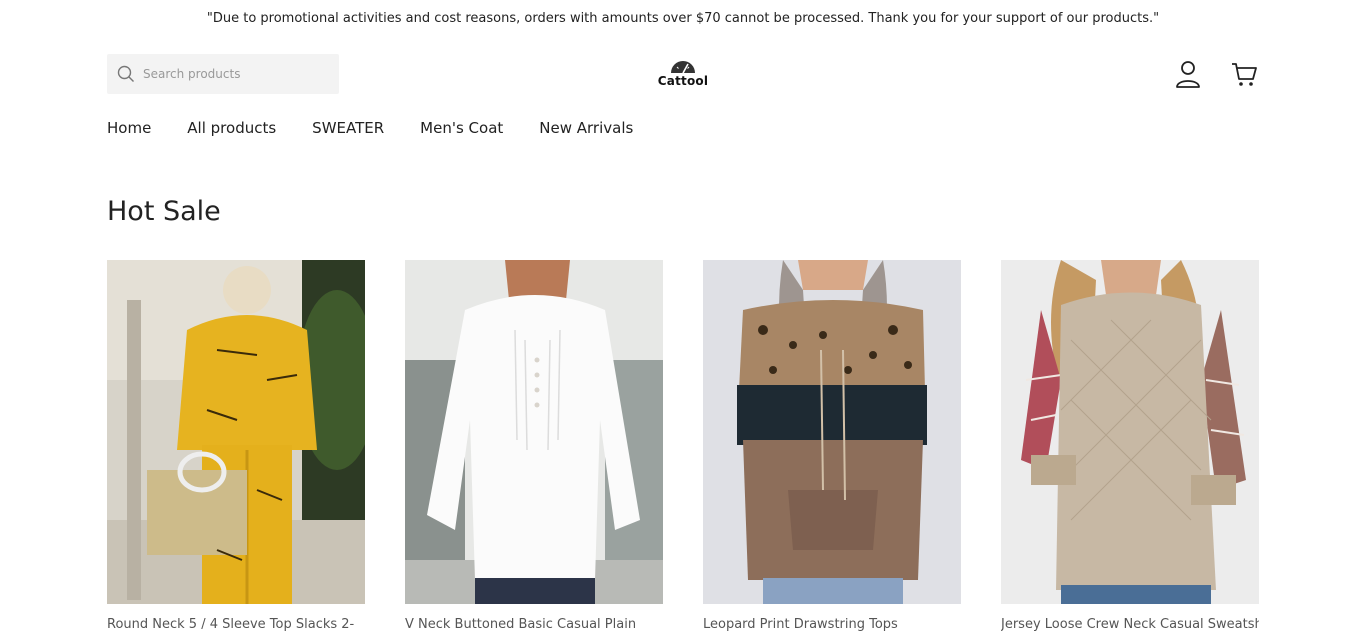 The height and width of the screenshot is (638, 1366). What do you see at coordinates (461, 128) in the screenshot?
I see `nav-mens-coat: Men's Coat` at bounding box center [461, 128].